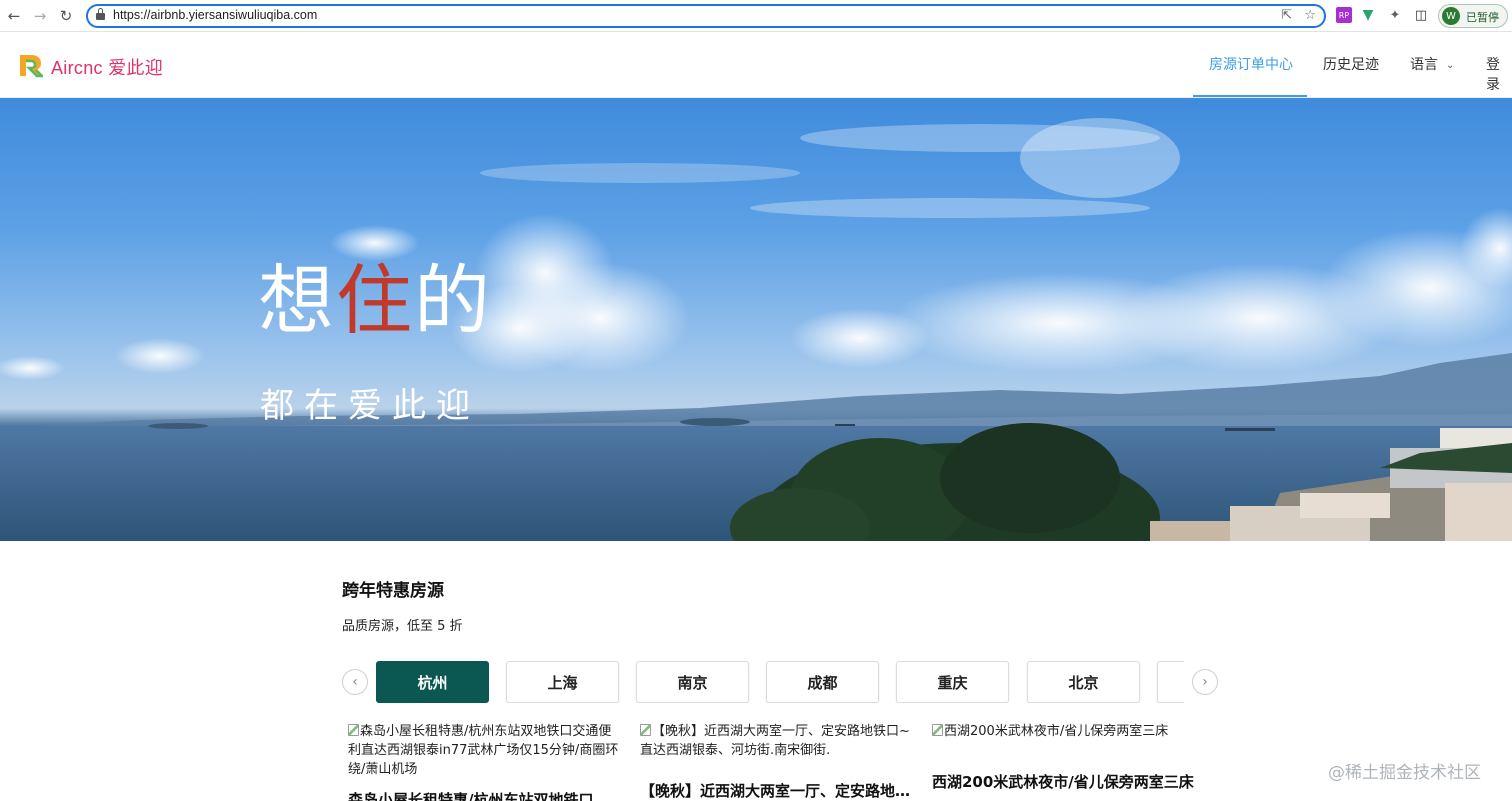 This screenshot has width=1512, height=801. I want to click on deals-title: 跨年特惠房源, so click(393, 591).